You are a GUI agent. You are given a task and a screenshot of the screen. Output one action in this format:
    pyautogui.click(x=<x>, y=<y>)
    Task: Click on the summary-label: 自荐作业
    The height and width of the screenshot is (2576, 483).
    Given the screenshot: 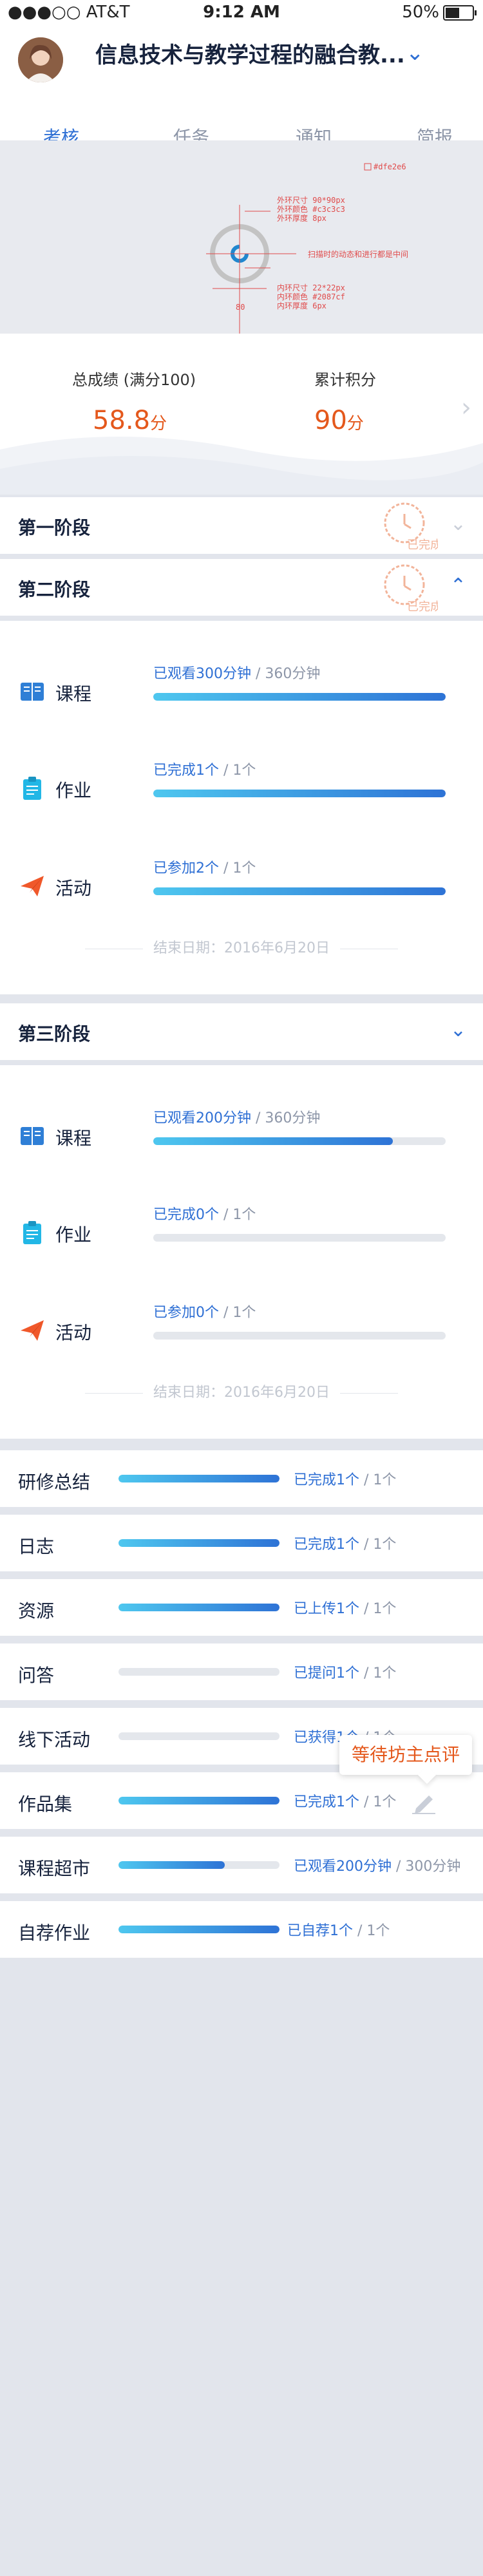 What is the action you would take?
    pyautogui.click(x=54, y=1933)
    